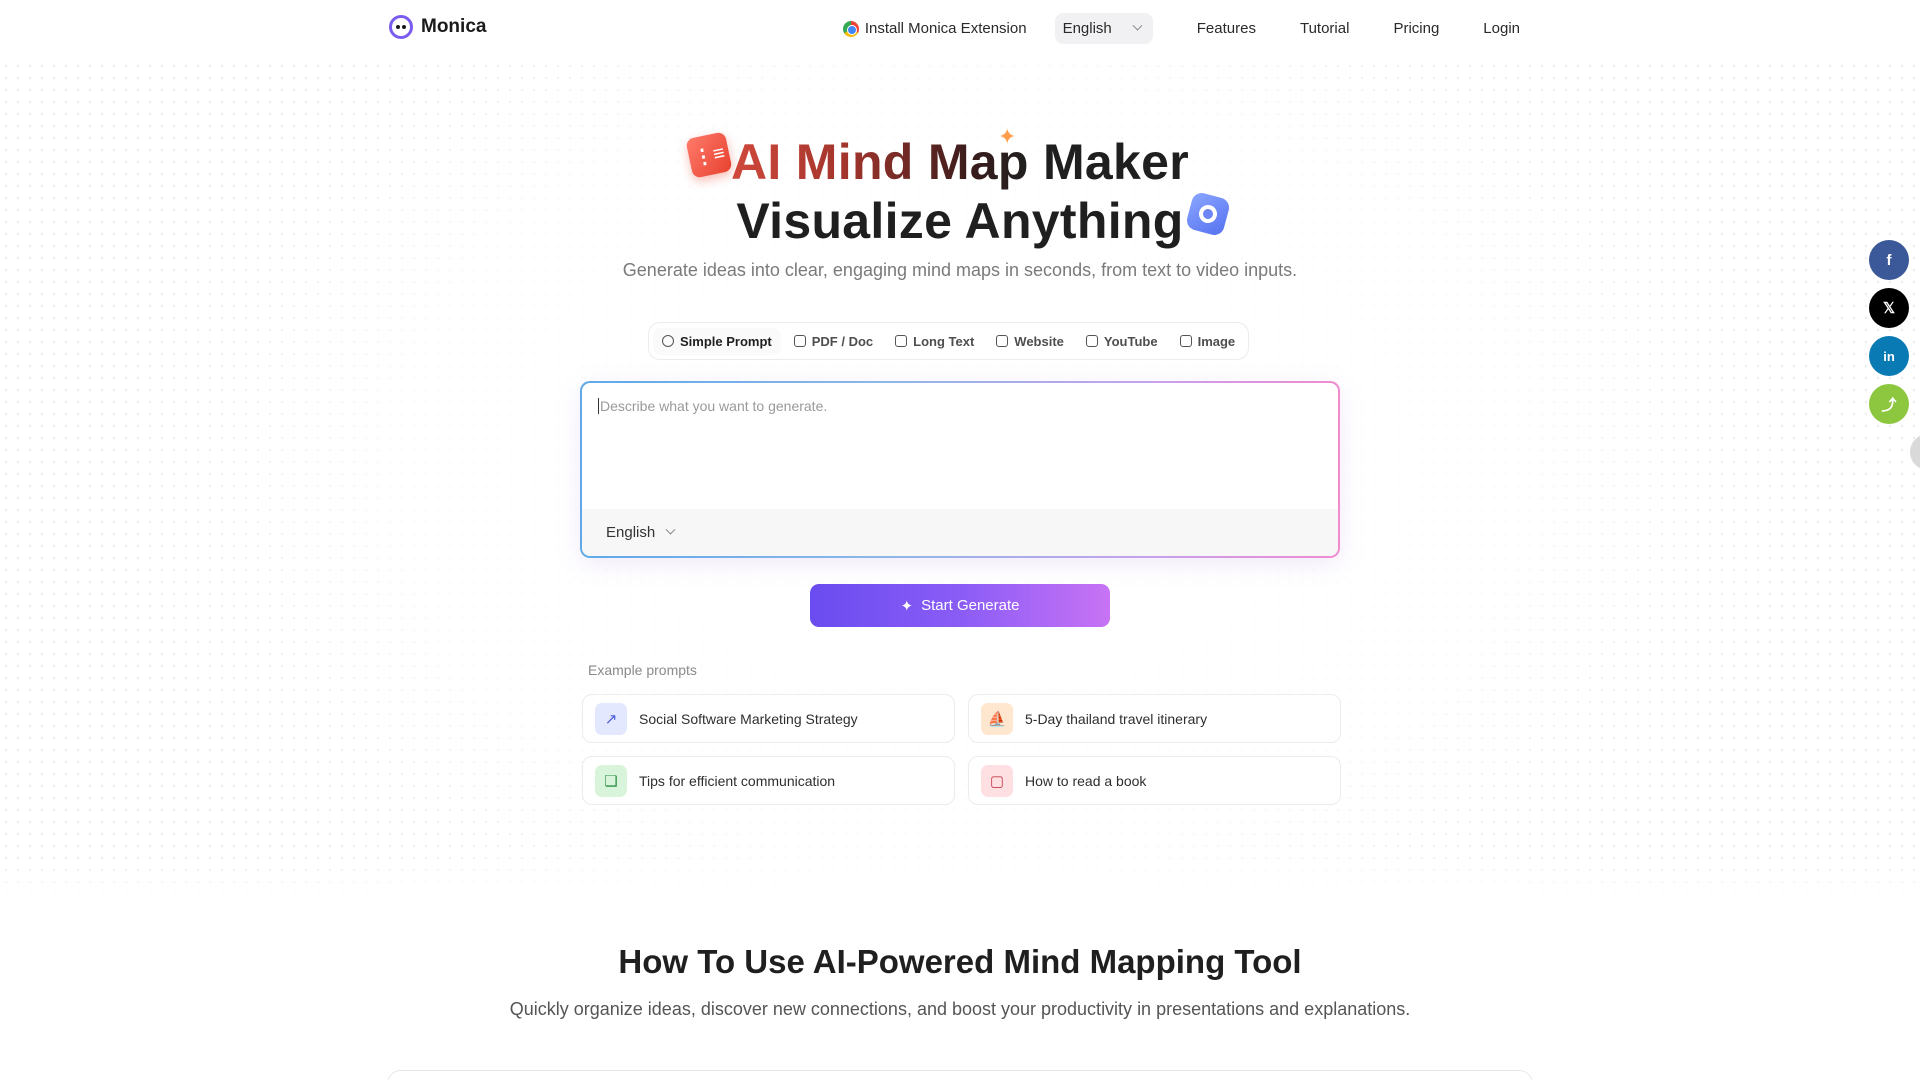  Describe the element at coordinates (454, 26) in the screenshot. I see `logo-text: Monica` at that location.